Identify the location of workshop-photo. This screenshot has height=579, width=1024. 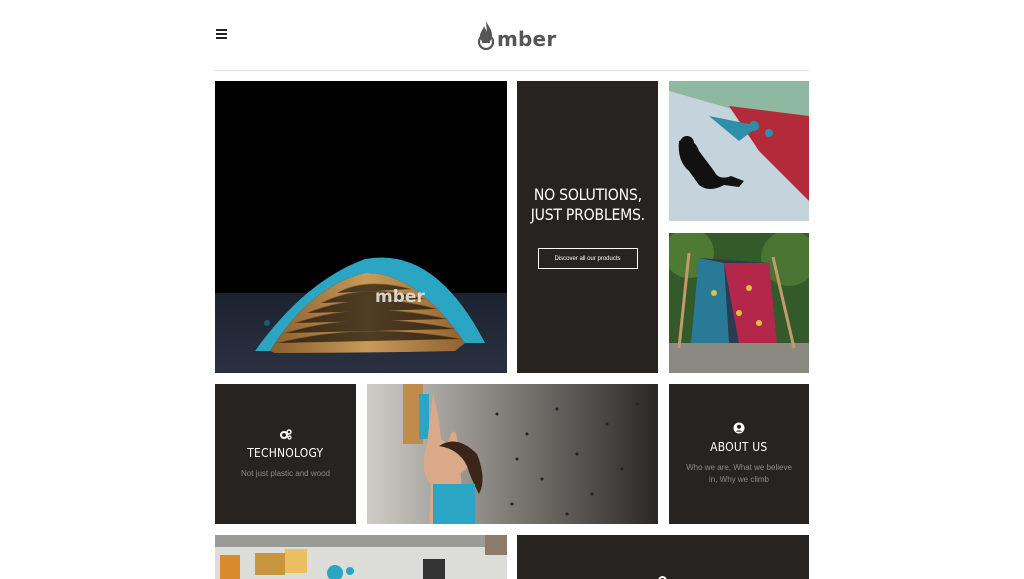
(361, 557).